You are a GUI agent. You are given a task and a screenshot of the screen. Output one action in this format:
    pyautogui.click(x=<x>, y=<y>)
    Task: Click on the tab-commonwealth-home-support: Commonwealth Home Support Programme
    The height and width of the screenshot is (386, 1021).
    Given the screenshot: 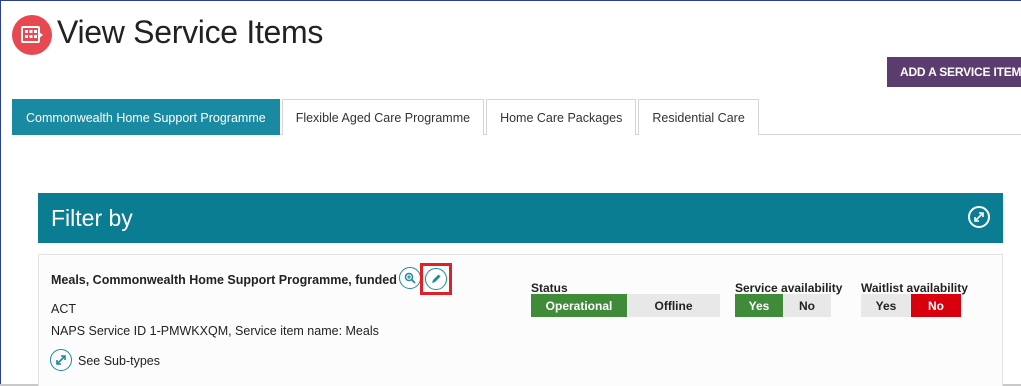 What is the action you would take?
    pyautogui.click(x=146, y=117)
    